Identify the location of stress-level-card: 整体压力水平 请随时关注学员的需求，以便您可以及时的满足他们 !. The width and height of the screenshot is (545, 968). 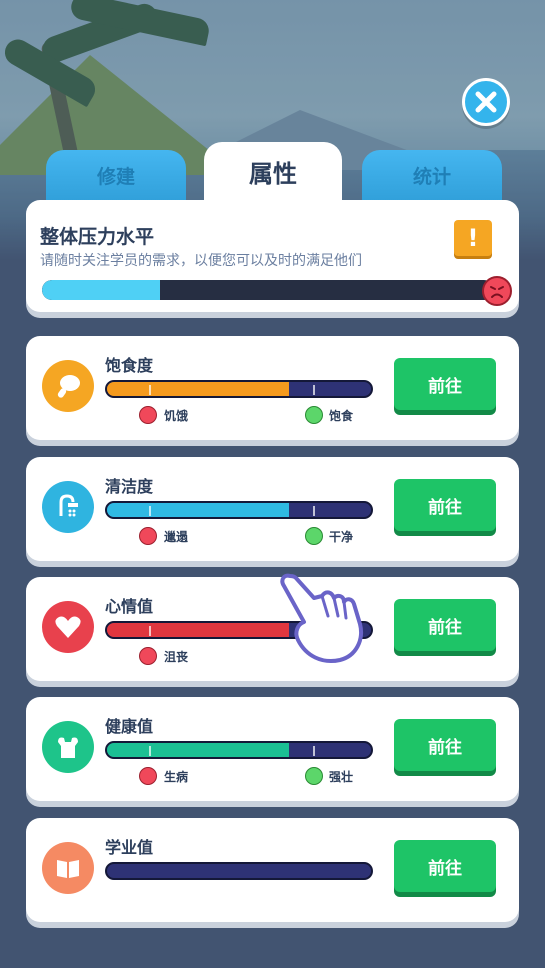
(272, 256).